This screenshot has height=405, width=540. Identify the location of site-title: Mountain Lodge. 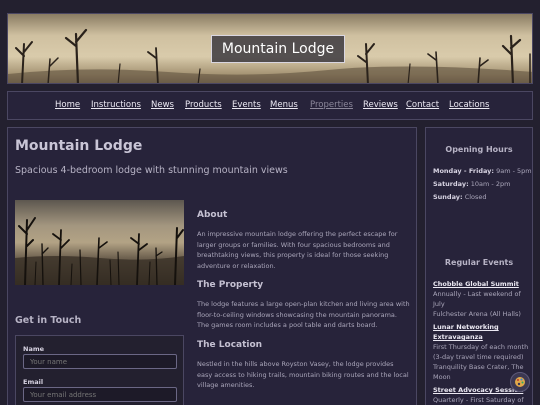
(278, 49).